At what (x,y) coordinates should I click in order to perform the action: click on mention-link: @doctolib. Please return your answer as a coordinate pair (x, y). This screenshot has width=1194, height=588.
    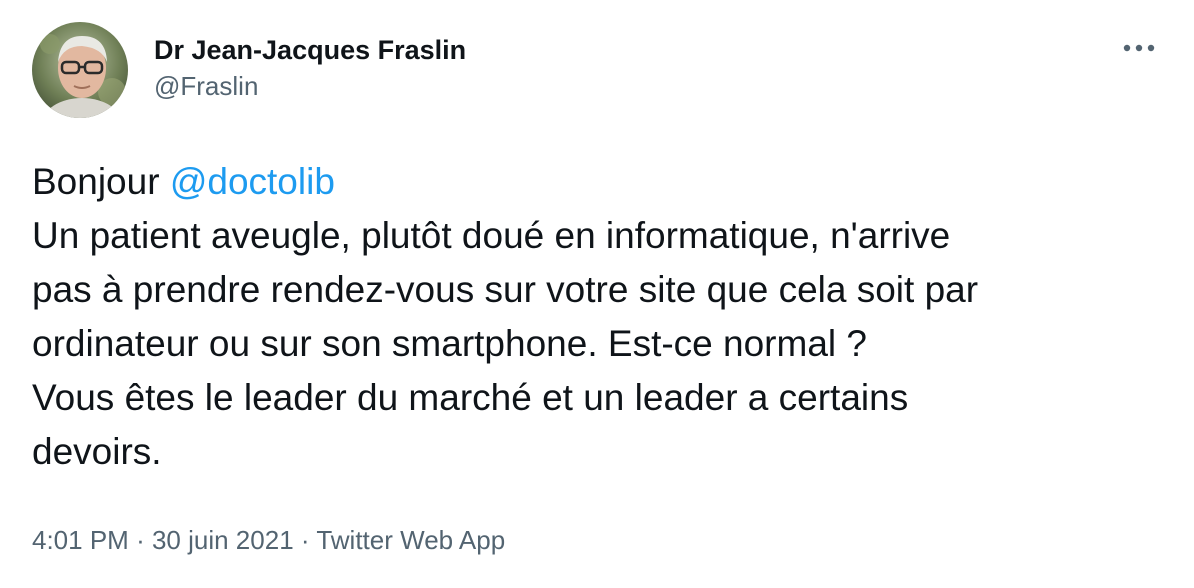
    Looking at the image, I should click on (252, 181).